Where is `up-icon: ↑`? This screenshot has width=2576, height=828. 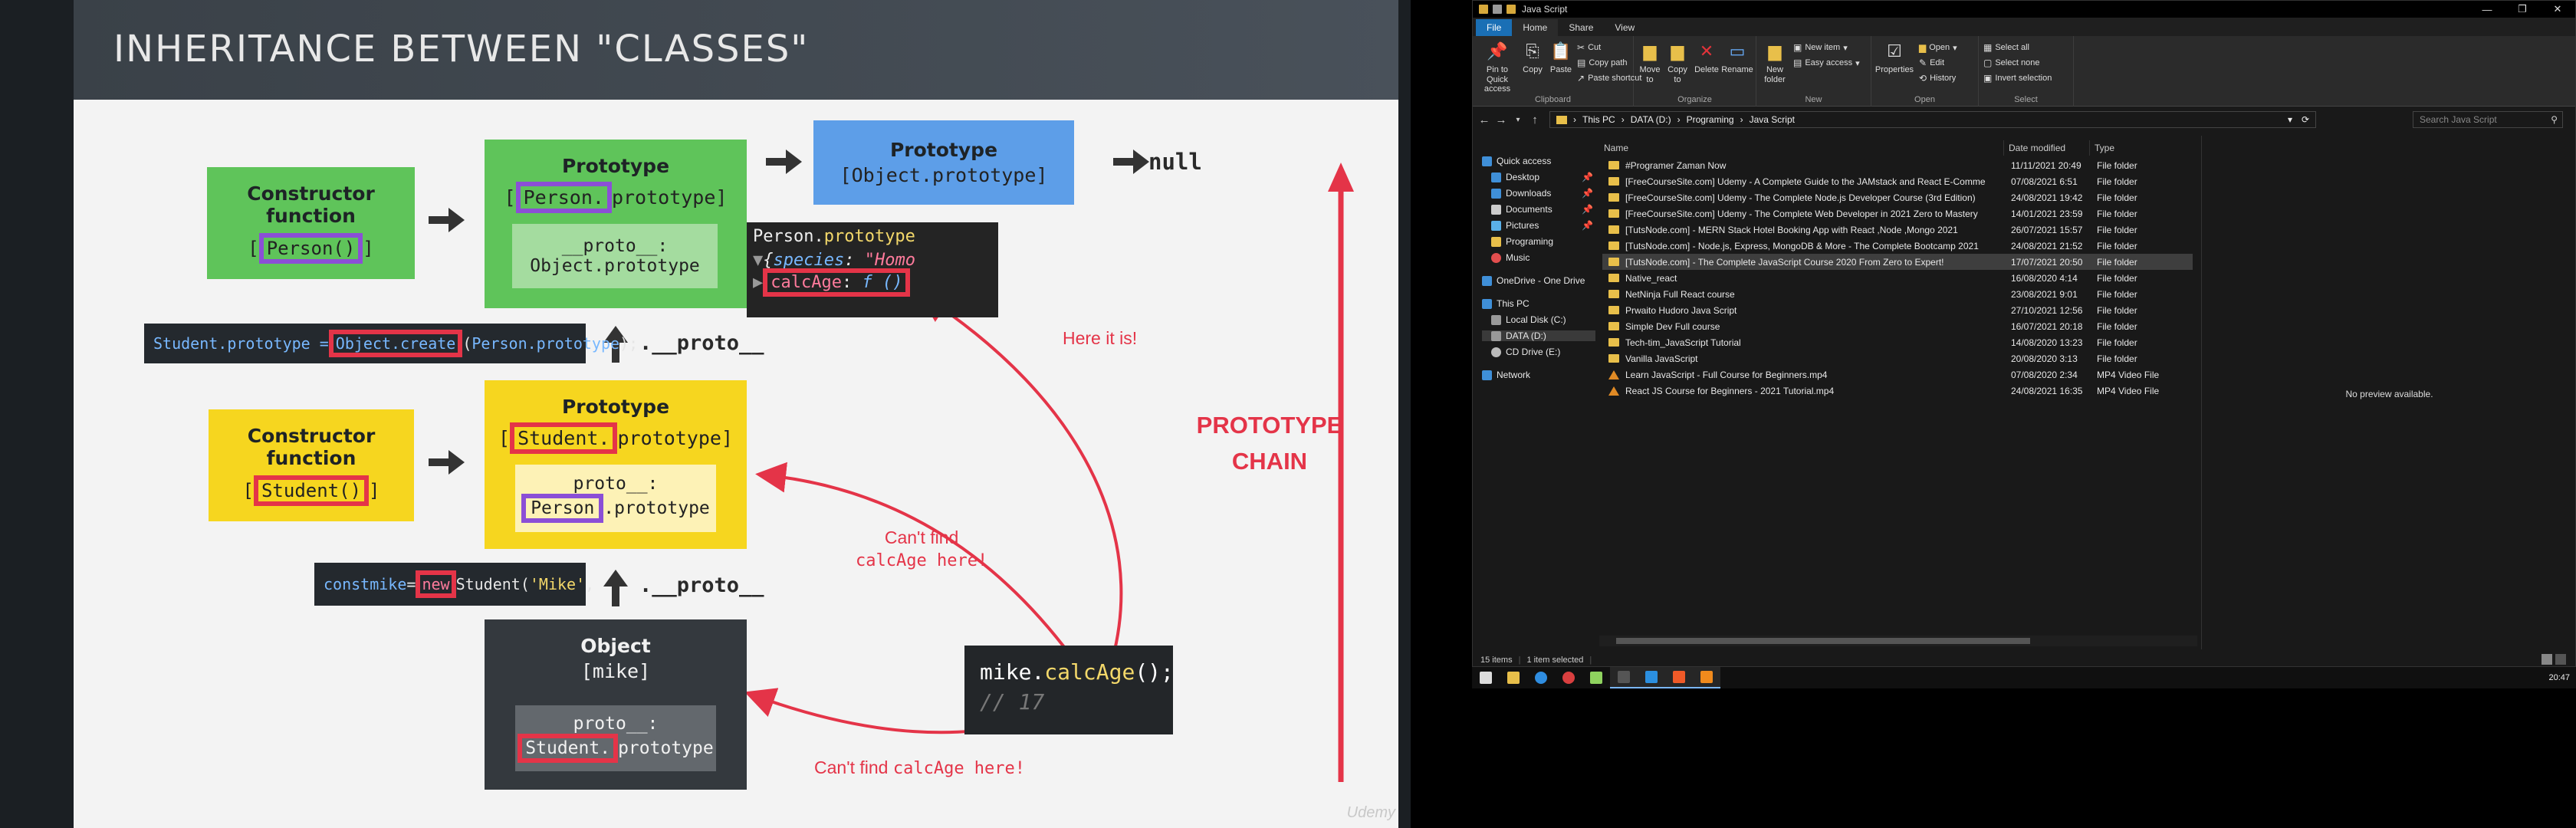 up-icon: ↑ is located at coordinates (1534, 120).